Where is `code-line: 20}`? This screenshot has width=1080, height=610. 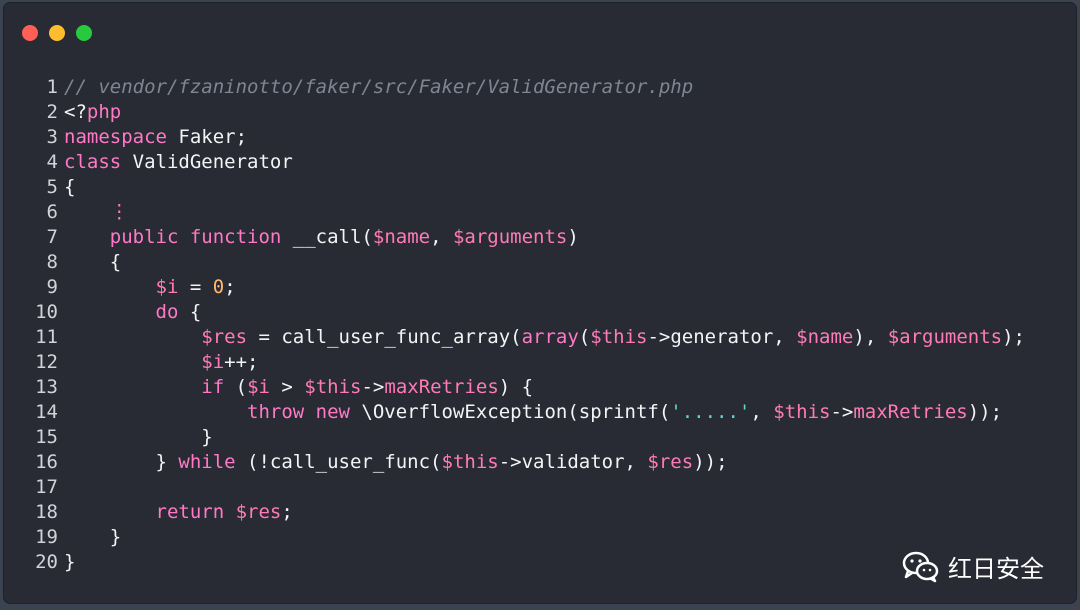 code-line: 20} is located at coordinates (526, 562).